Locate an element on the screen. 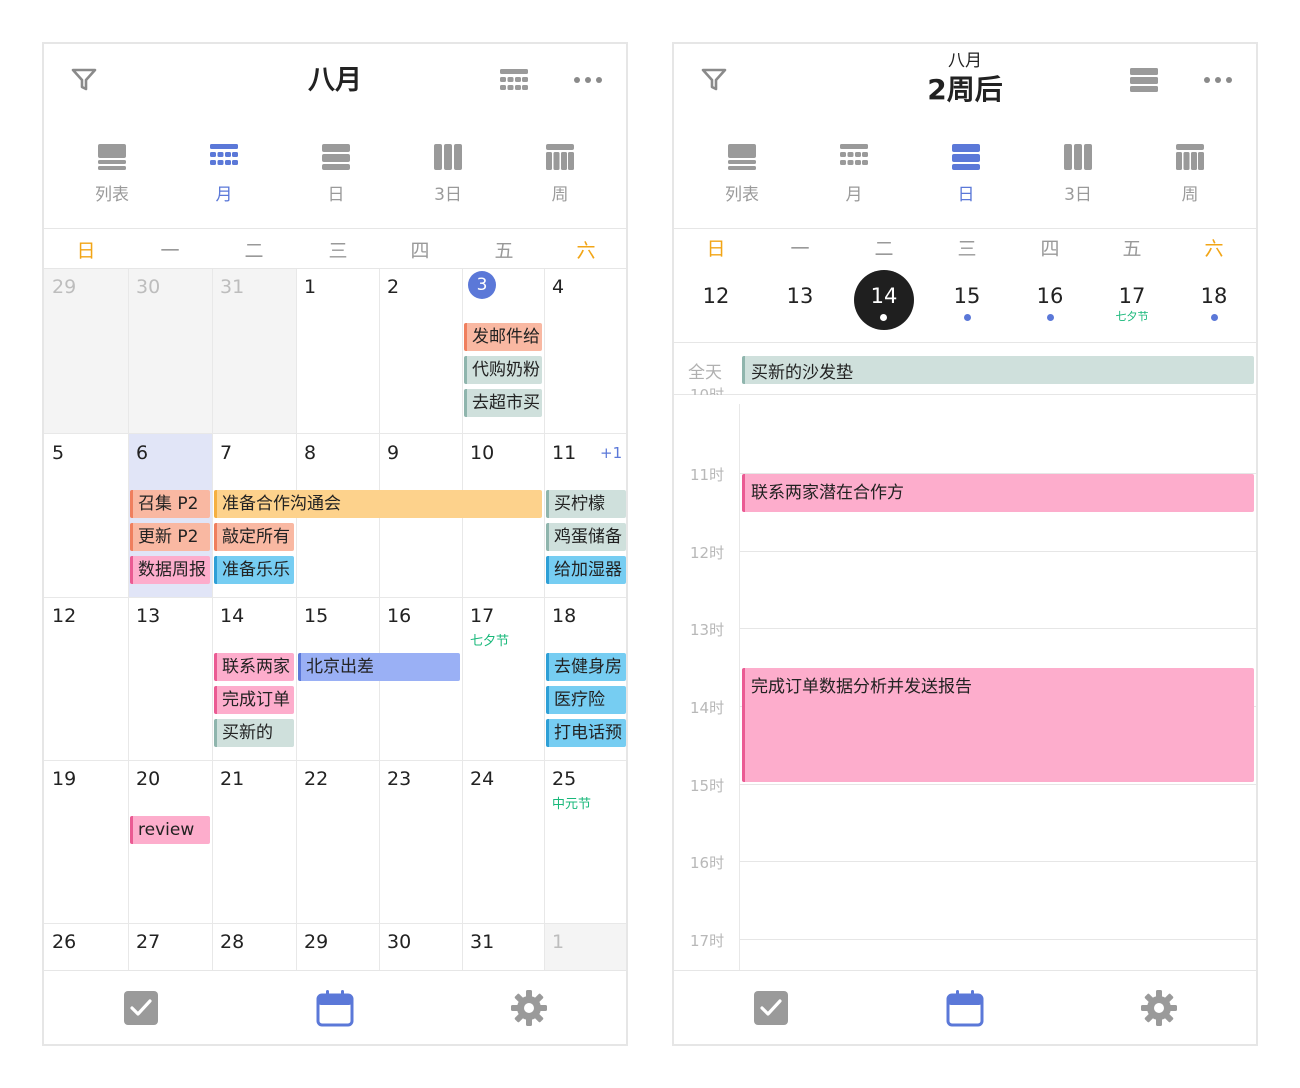 The width and height of the screenshot is (1300, 1088). event-chip: 敲定所有 is located at coordinates (254, 537).